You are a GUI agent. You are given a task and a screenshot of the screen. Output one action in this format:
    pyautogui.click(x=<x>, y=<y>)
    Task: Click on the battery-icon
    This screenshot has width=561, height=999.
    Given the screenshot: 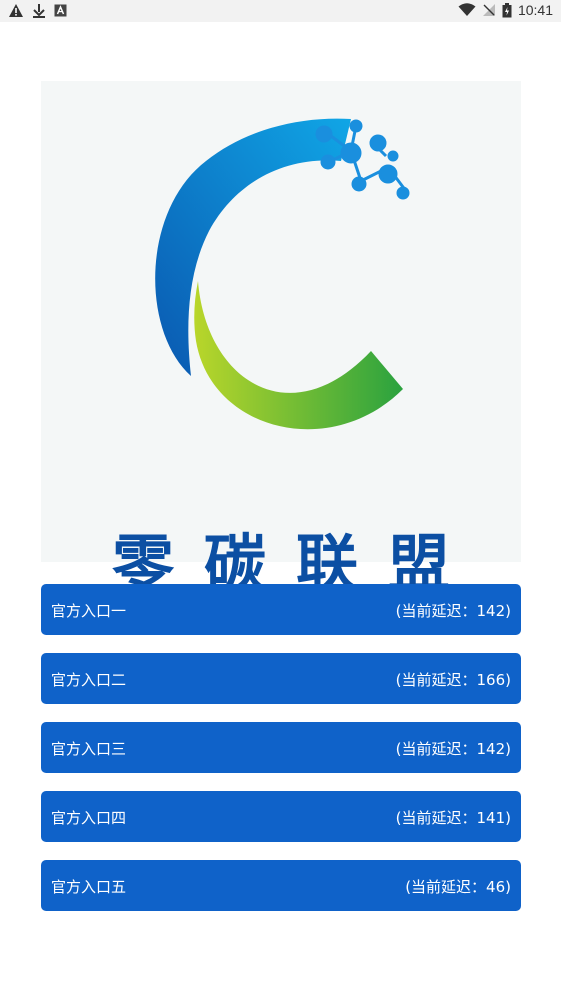 What is the action you would take?
    pyautogui.click(x=507, y=9)
    